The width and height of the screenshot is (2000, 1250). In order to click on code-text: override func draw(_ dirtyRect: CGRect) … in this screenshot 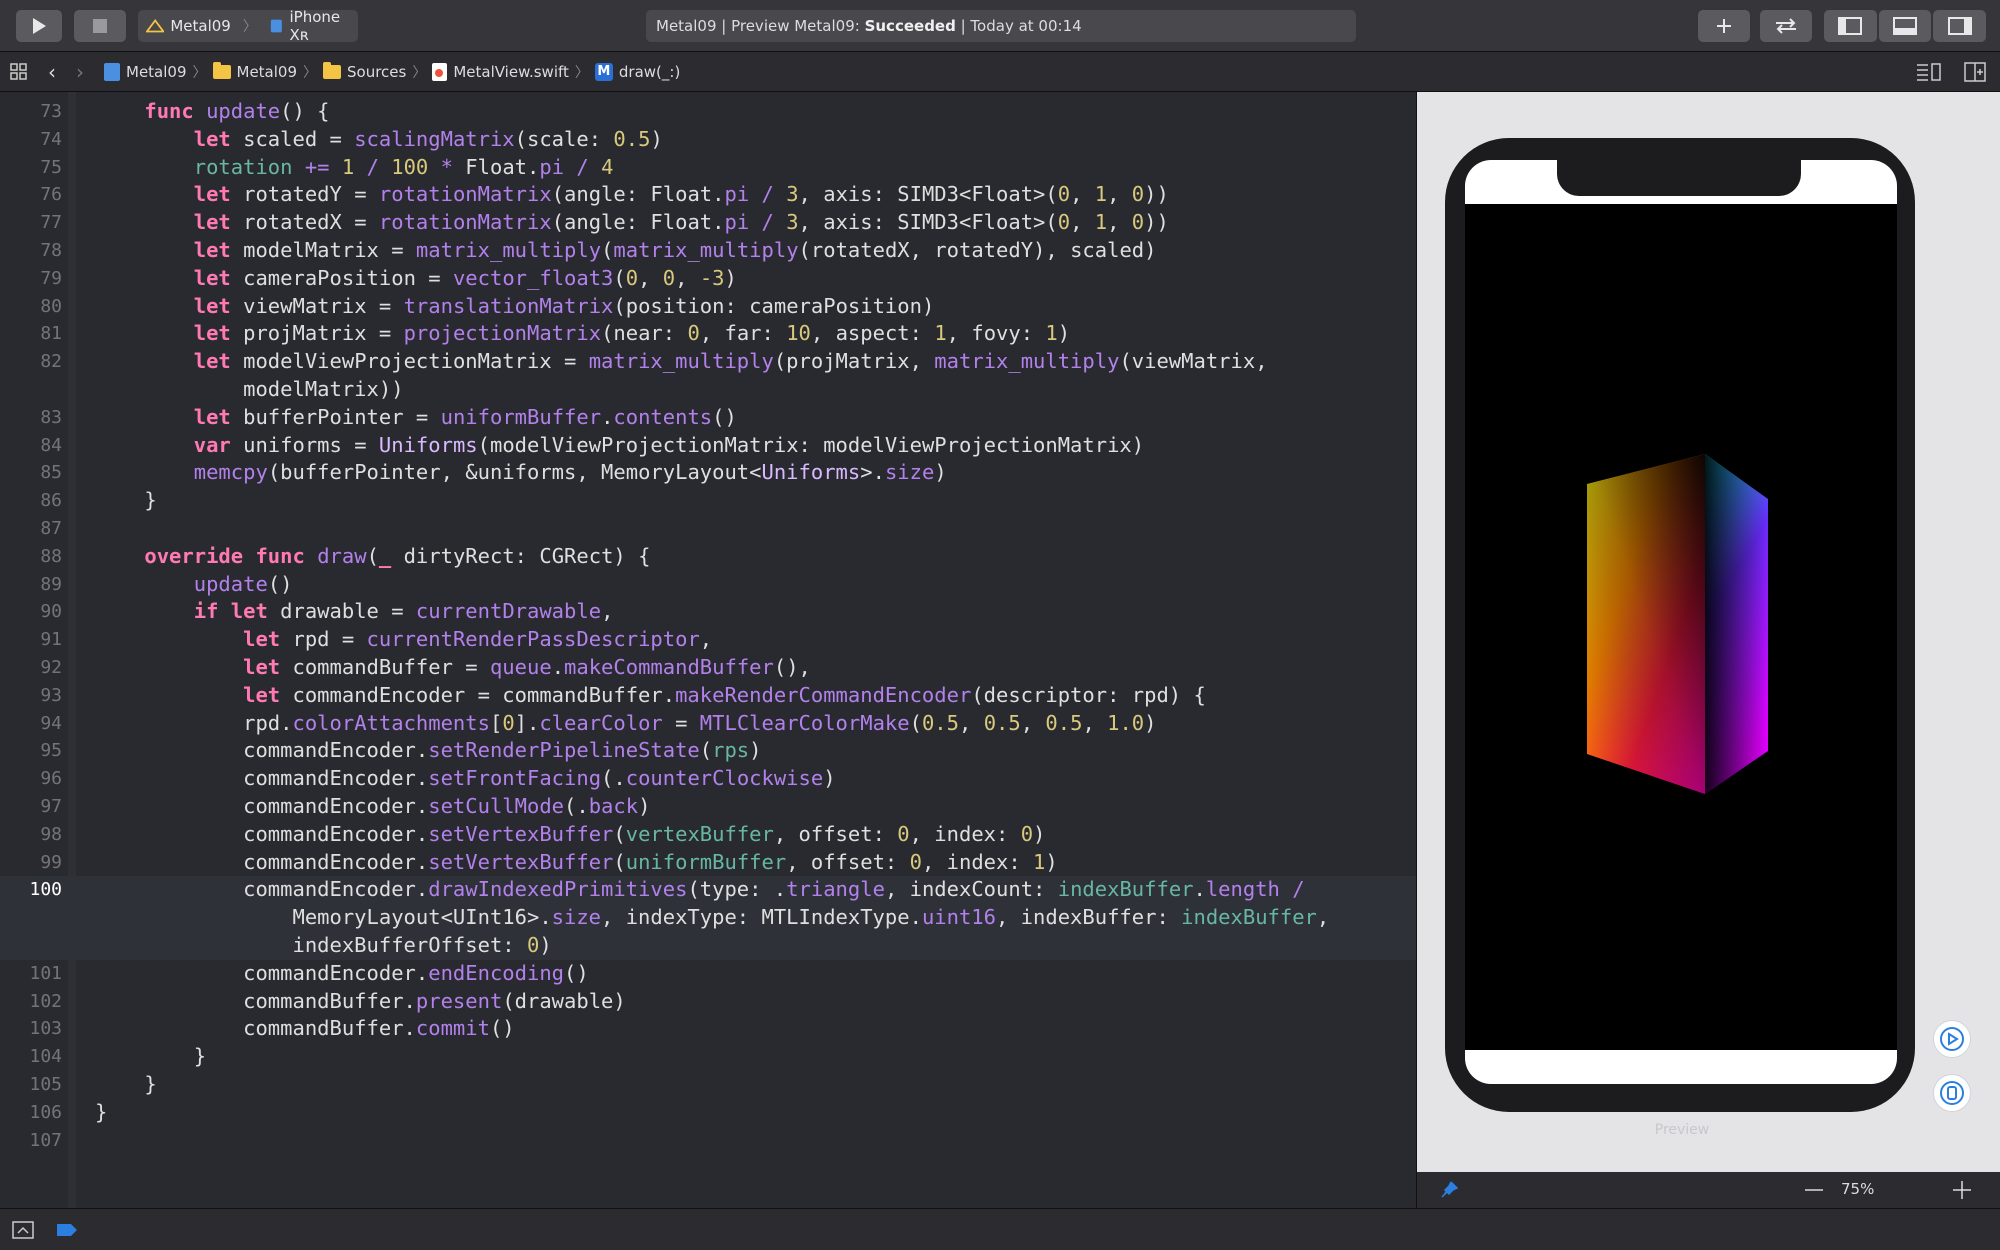, I will do `click(372, 557)`.